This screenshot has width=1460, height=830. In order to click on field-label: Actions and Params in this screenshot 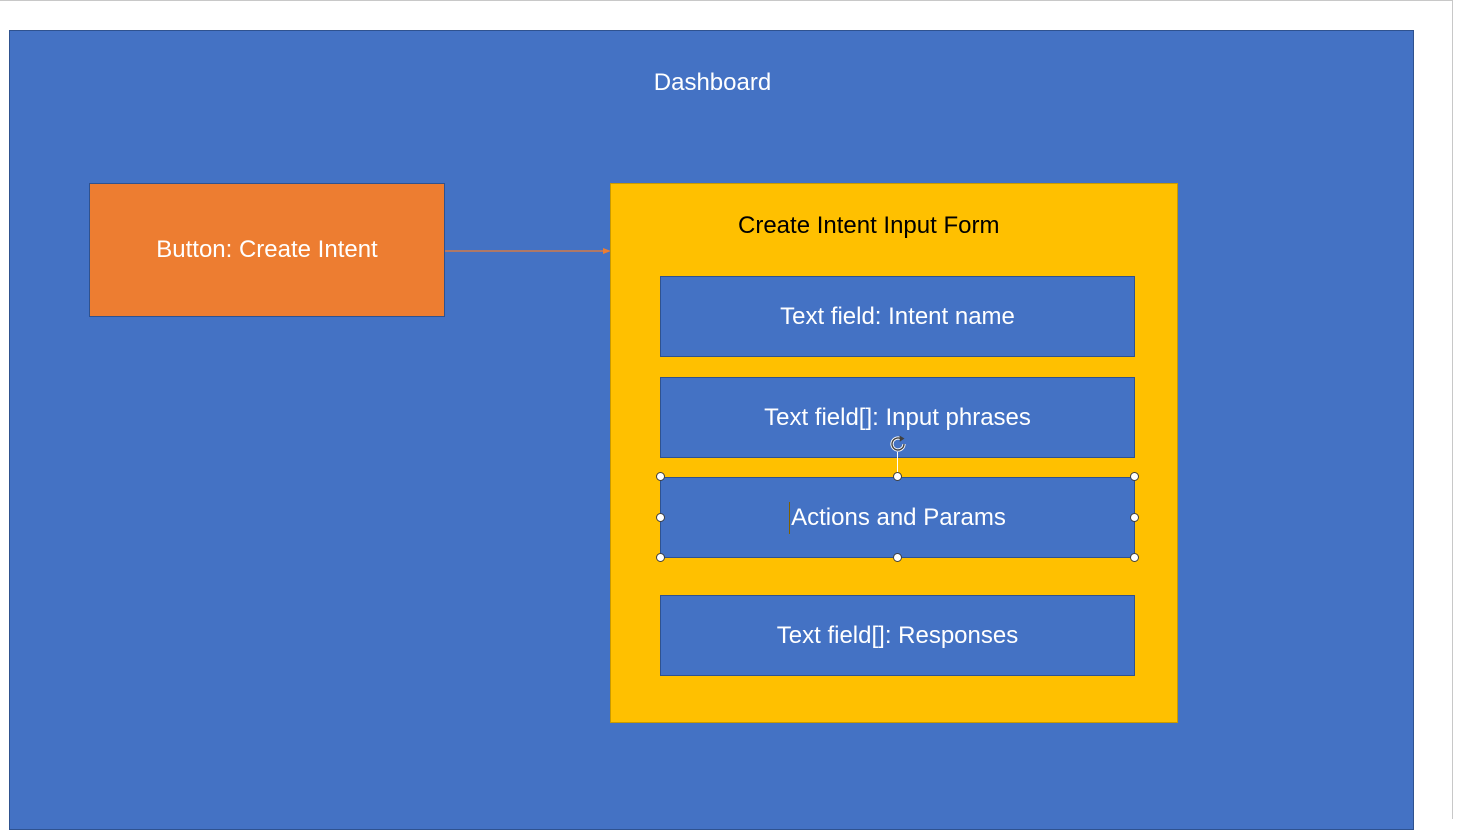, I will do `click(898, 517)`.